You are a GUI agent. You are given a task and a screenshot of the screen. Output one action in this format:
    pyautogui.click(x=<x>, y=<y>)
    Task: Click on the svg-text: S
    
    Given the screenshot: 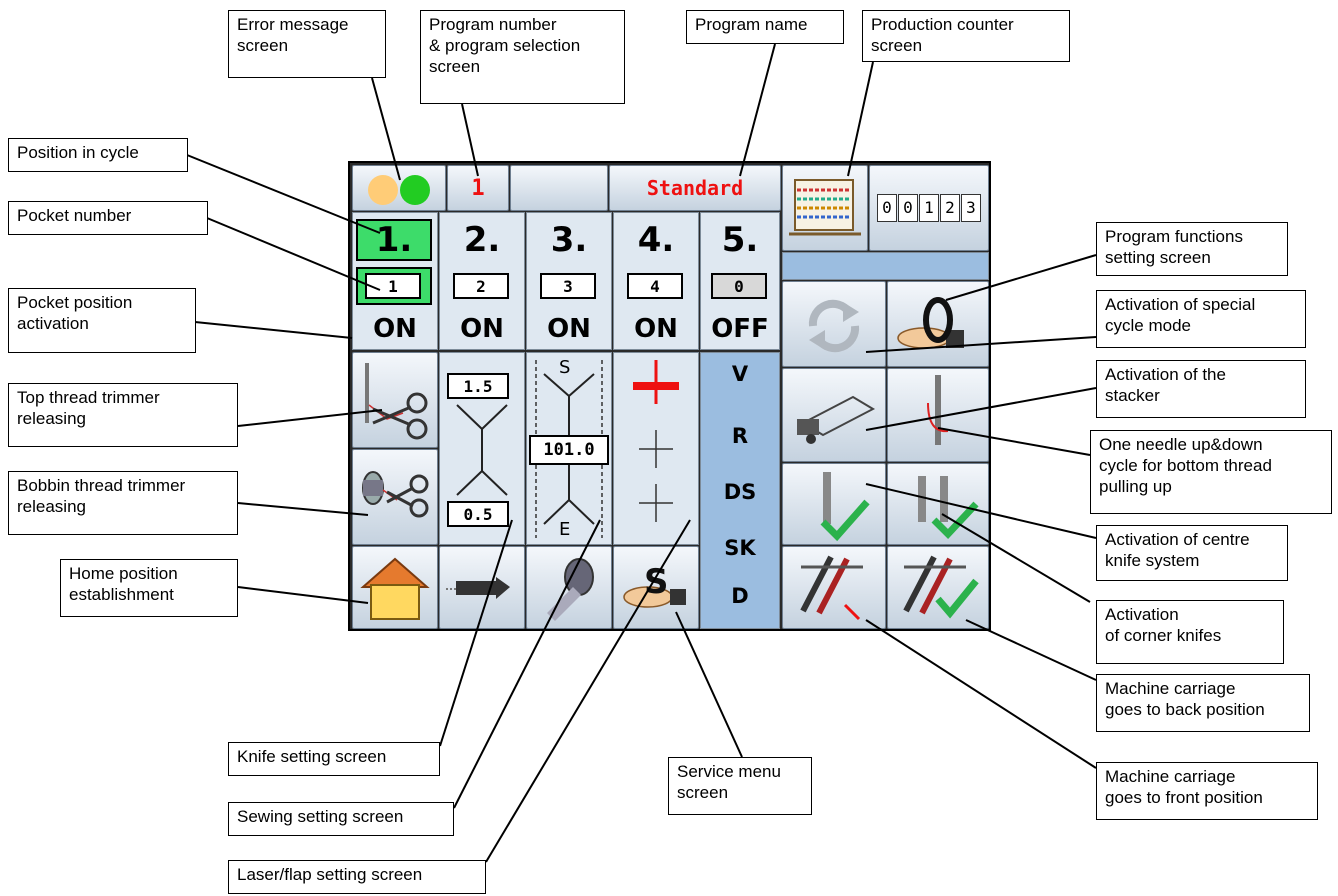 What is the action you would take?
    pyautogui.click(x=656, y=582)
    